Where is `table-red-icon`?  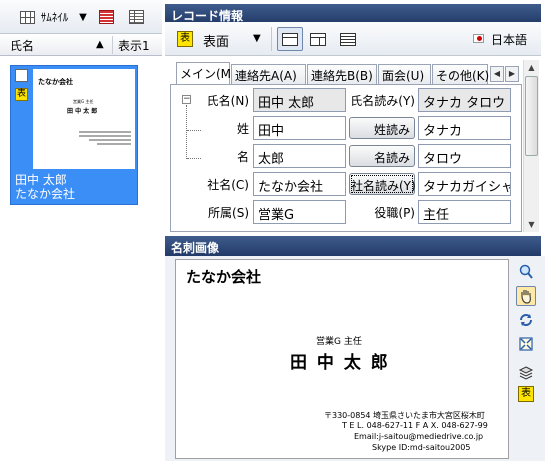 table-red-icon is located at coordinates (106, 17).